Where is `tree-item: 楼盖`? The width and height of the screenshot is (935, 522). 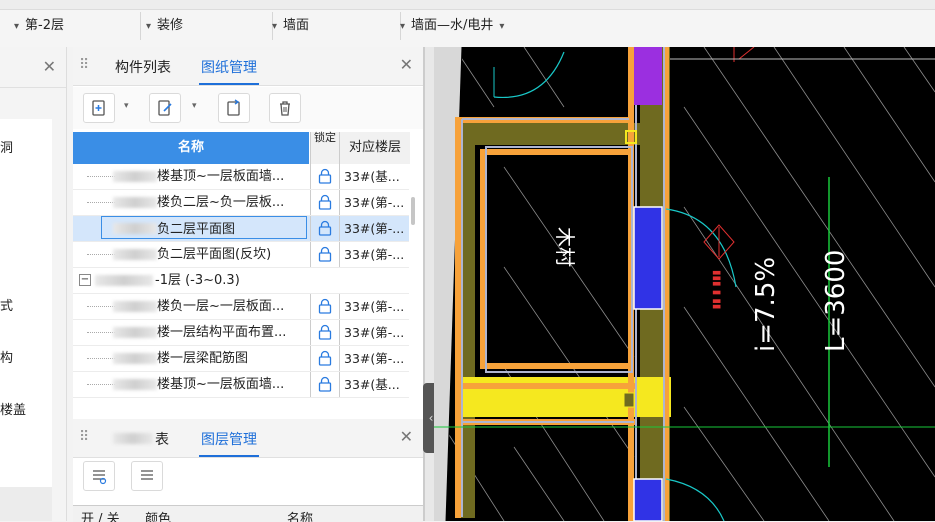 tree-item: 楼盖 is located at coordinates (13, 408).